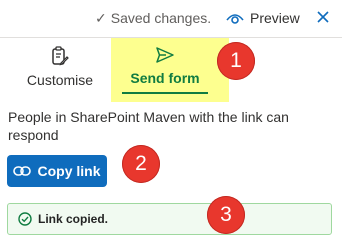  I want to click on annotation-badge-1: 1, so click(236, 61).